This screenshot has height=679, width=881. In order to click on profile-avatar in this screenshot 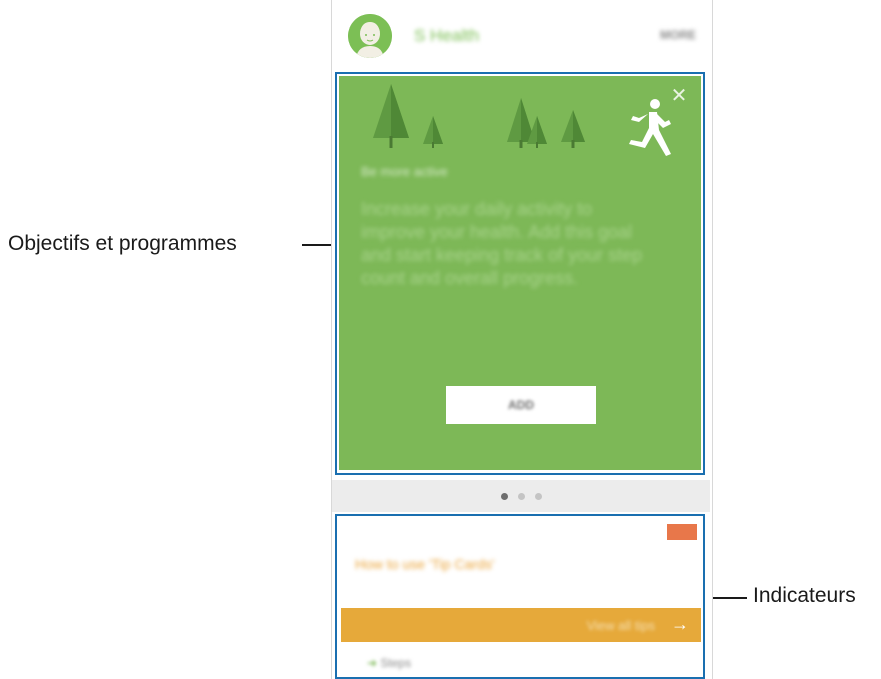, I will do `click(370, 36)`.